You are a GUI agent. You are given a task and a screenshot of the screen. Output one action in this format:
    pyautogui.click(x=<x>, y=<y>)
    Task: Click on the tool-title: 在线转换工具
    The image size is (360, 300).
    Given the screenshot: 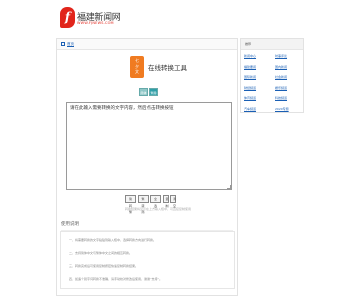 What is the action you would take?
    pyautogui.click(x=167, y=68)
    